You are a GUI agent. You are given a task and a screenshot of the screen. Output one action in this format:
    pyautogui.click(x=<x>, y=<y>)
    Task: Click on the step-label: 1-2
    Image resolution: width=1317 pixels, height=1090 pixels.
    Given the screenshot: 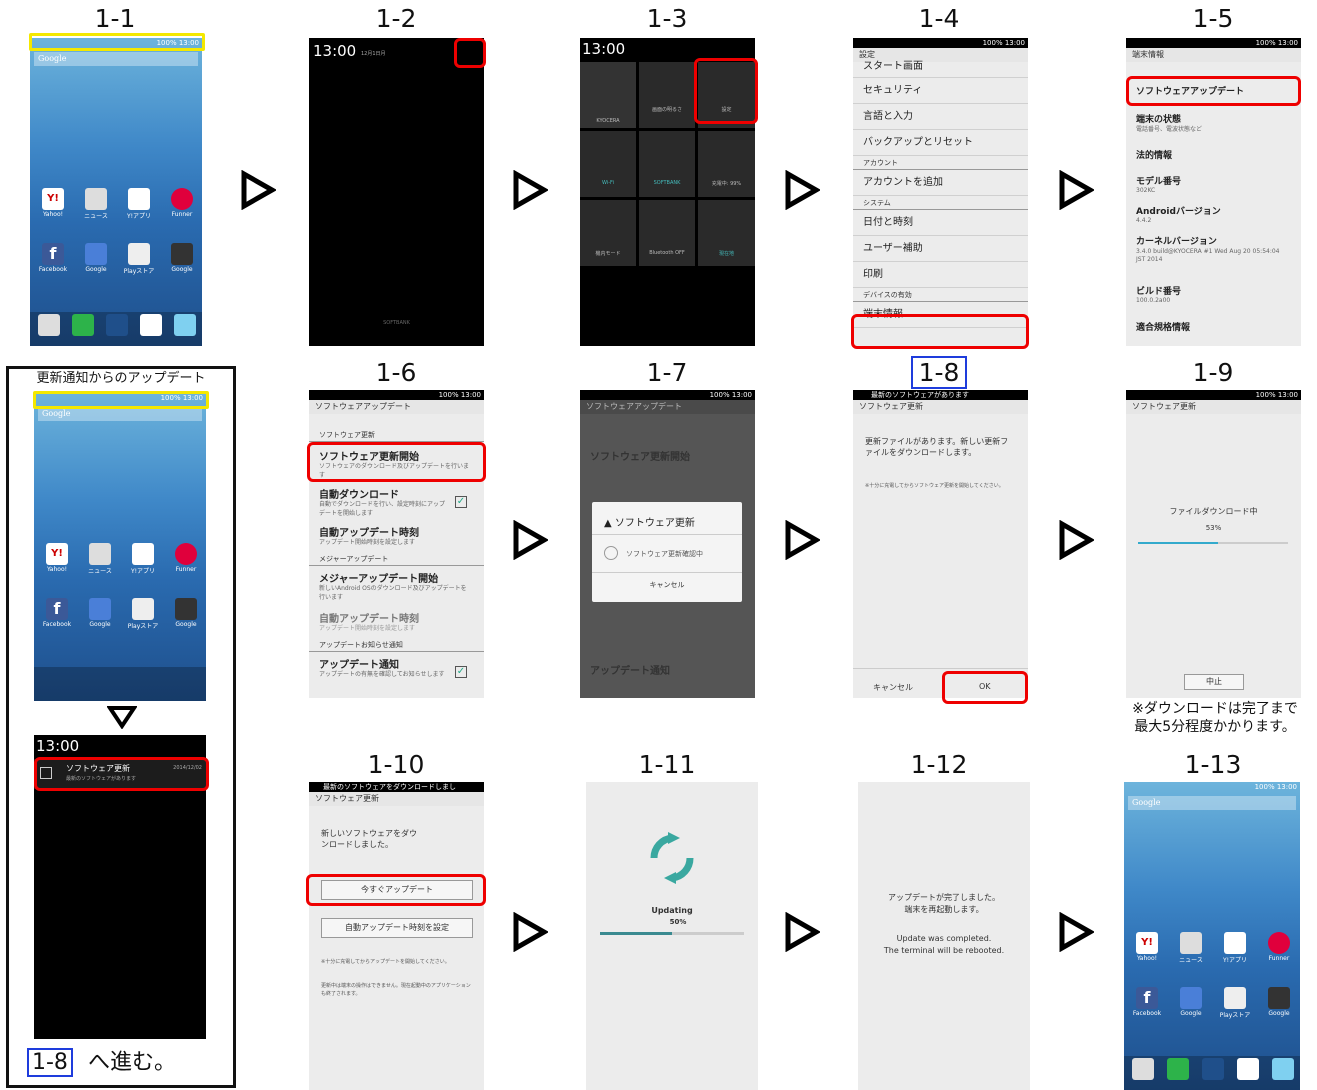 What is the action you would take?
    pyautogui.click(x=396, y=18)
    